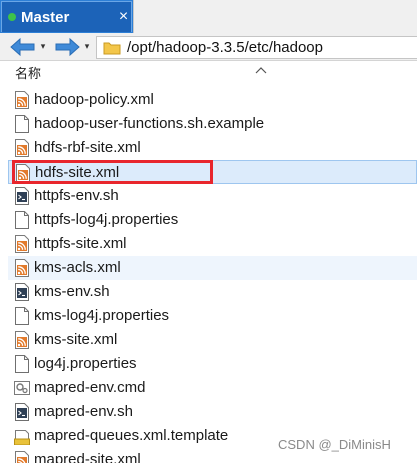 The width and height of the screenshot is (417, 463). What do you see at coordinates (208, 74) in the screenshot?
I see `file-list-header: 名称` at bounding box center [208, 74].